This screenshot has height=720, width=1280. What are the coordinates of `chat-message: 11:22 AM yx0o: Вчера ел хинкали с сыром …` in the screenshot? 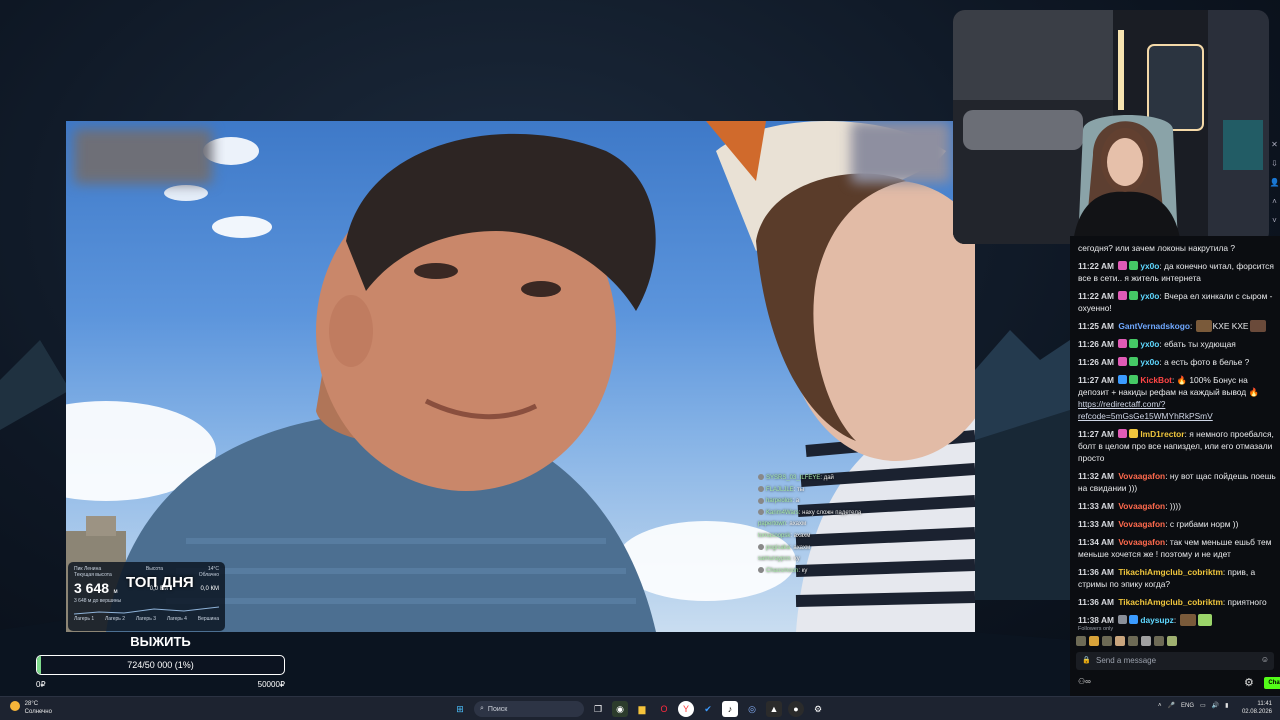 It's located at (1175, 302).